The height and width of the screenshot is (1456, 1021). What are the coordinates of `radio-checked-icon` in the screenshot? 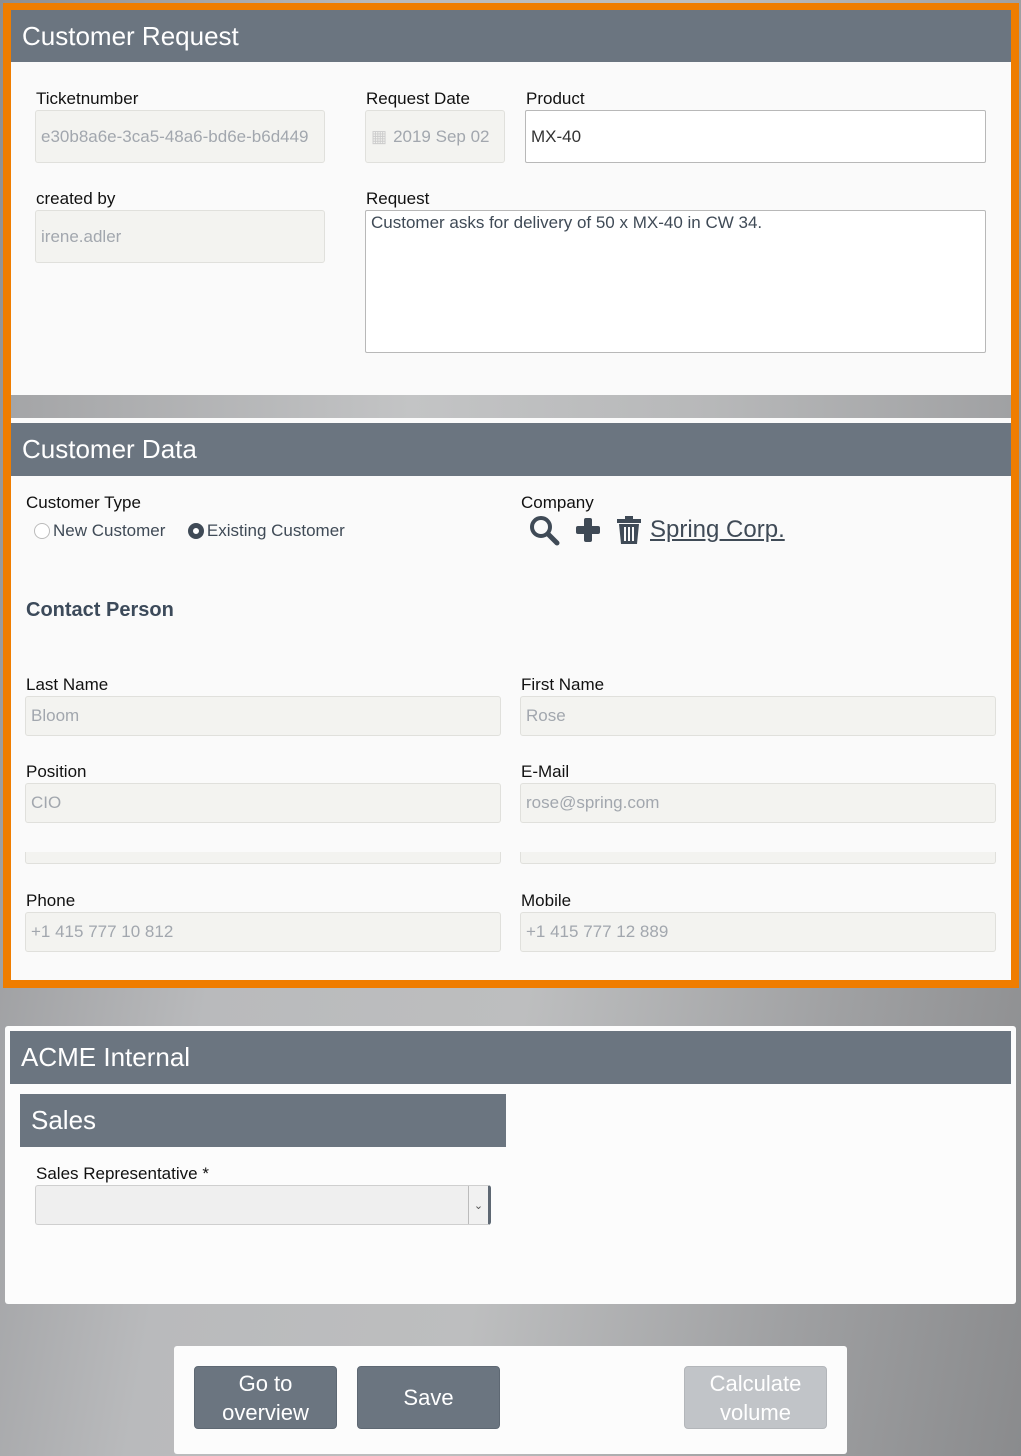 It's located at (195, 531).